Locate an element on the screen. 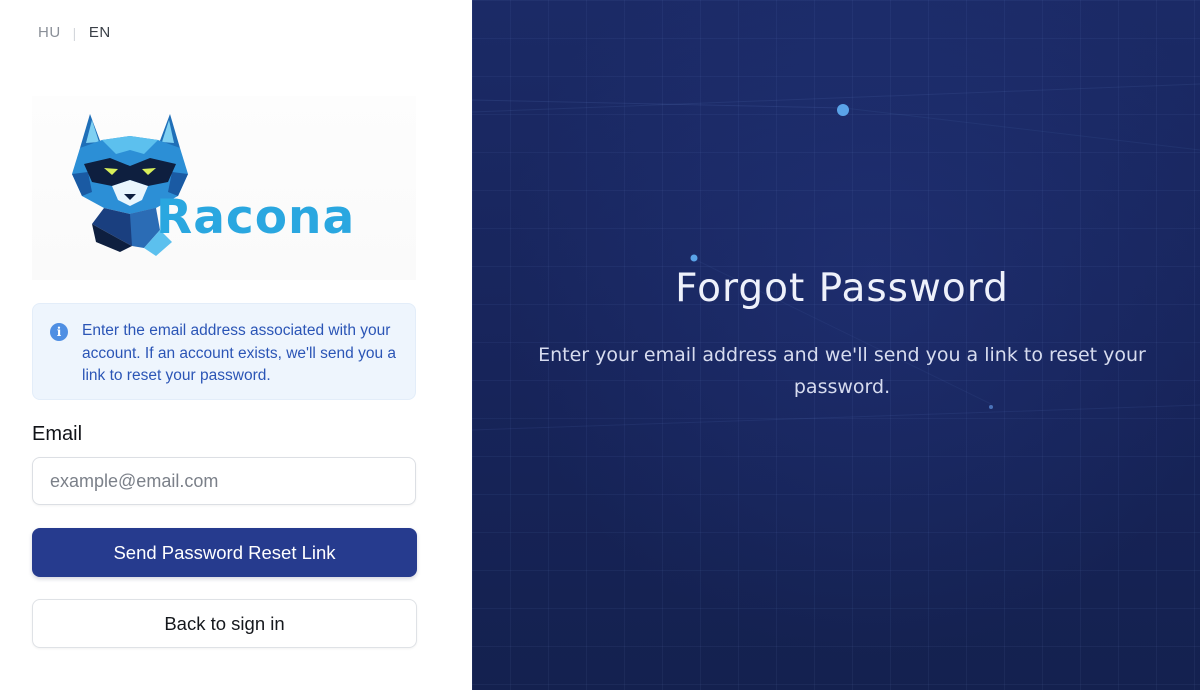 The width and height of the screenshot is (1200, 690). email-label: Email is located at coordinates (57, 434).